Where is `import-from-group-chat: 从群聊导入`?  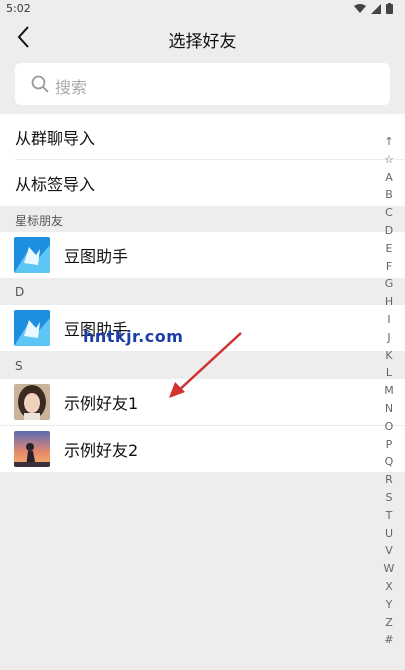 import-from-group-chat: 从群聊导入 is located at coordinates (202, 137).